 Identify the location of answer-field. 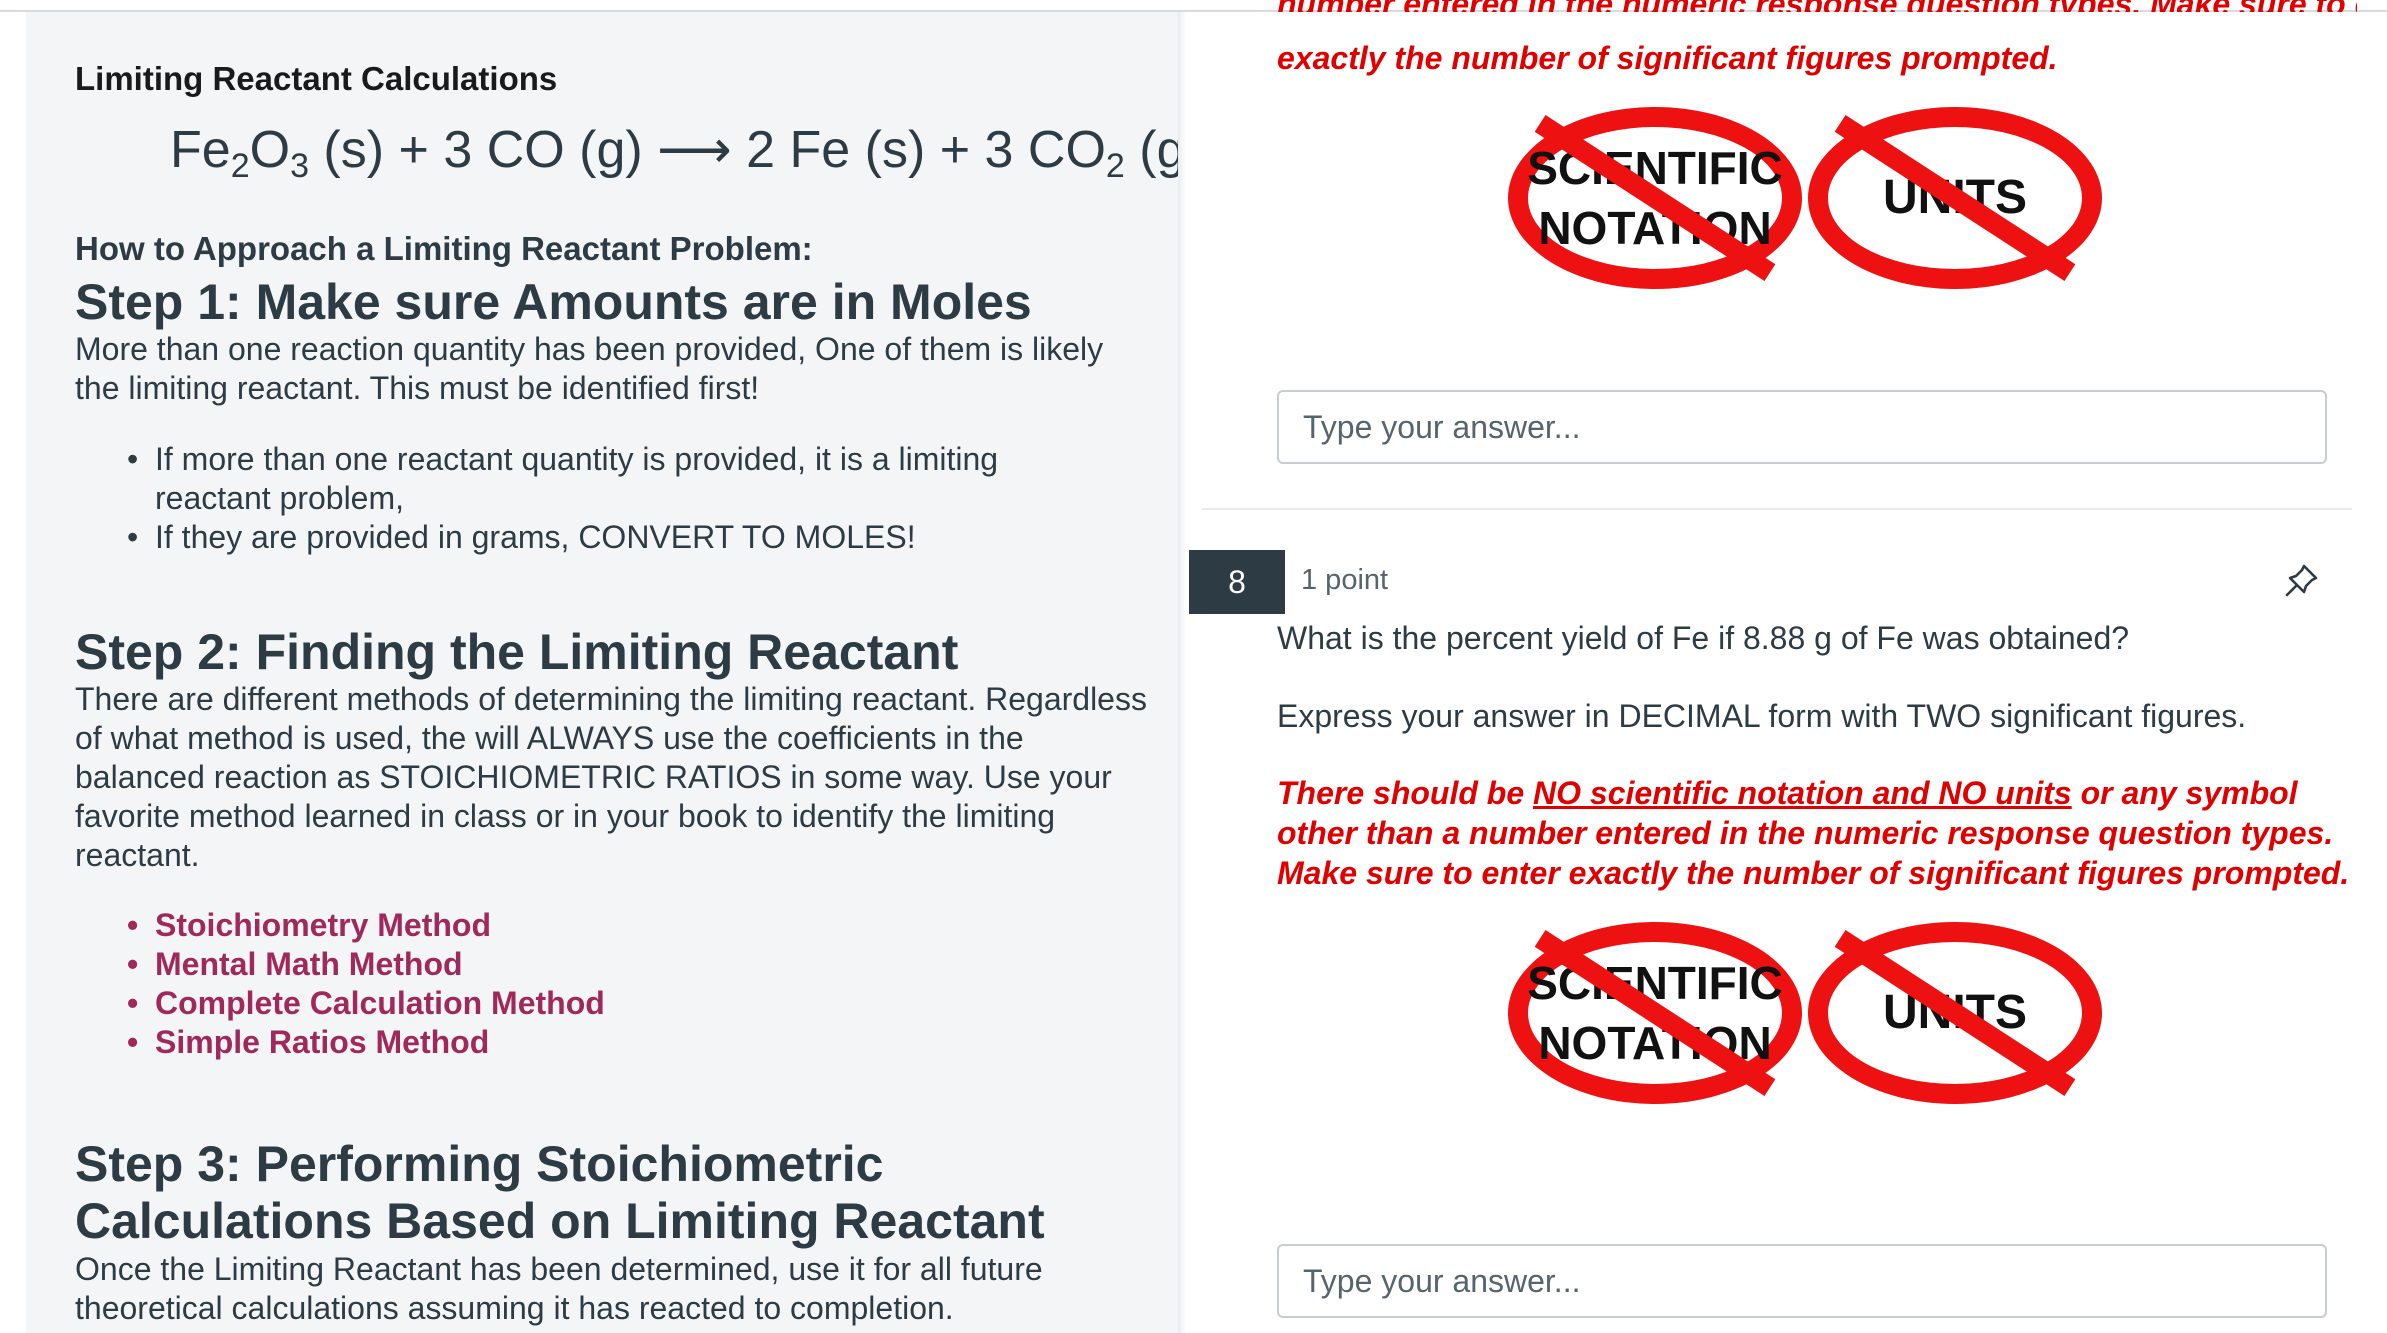
(1802, 1281).